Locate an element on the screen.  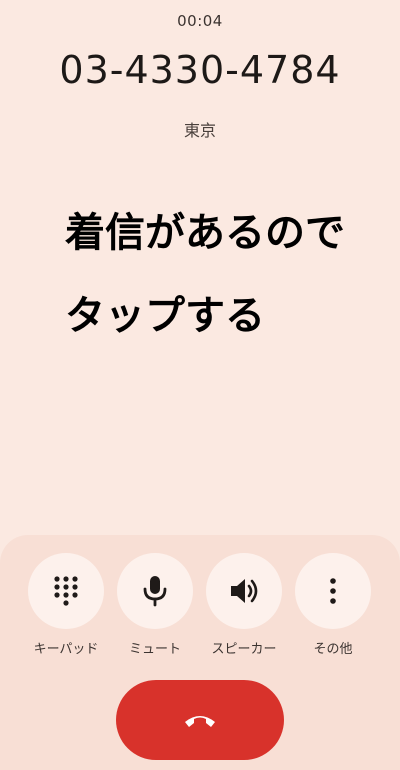
call-timer: 00:04 is located at coordinates (200, 21).